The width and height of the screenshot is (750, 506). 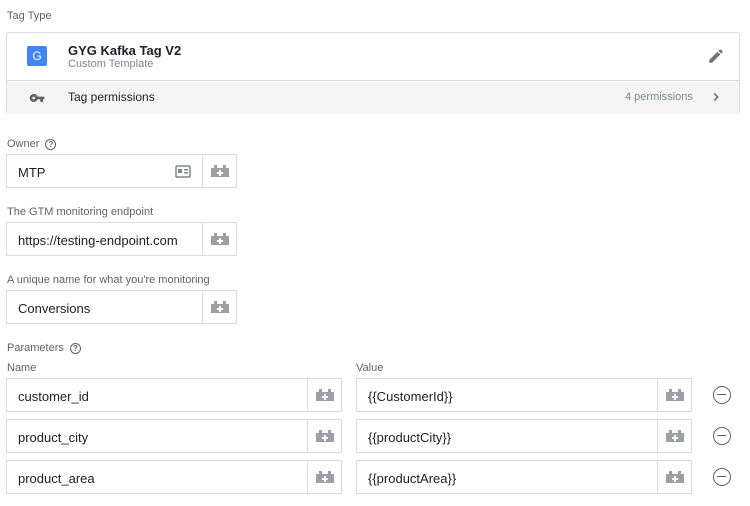 What do you see at coordinates (29, 16) in the screenshot?
I see `tag-type-label: Tag Type` at bounding box center [29, 16].